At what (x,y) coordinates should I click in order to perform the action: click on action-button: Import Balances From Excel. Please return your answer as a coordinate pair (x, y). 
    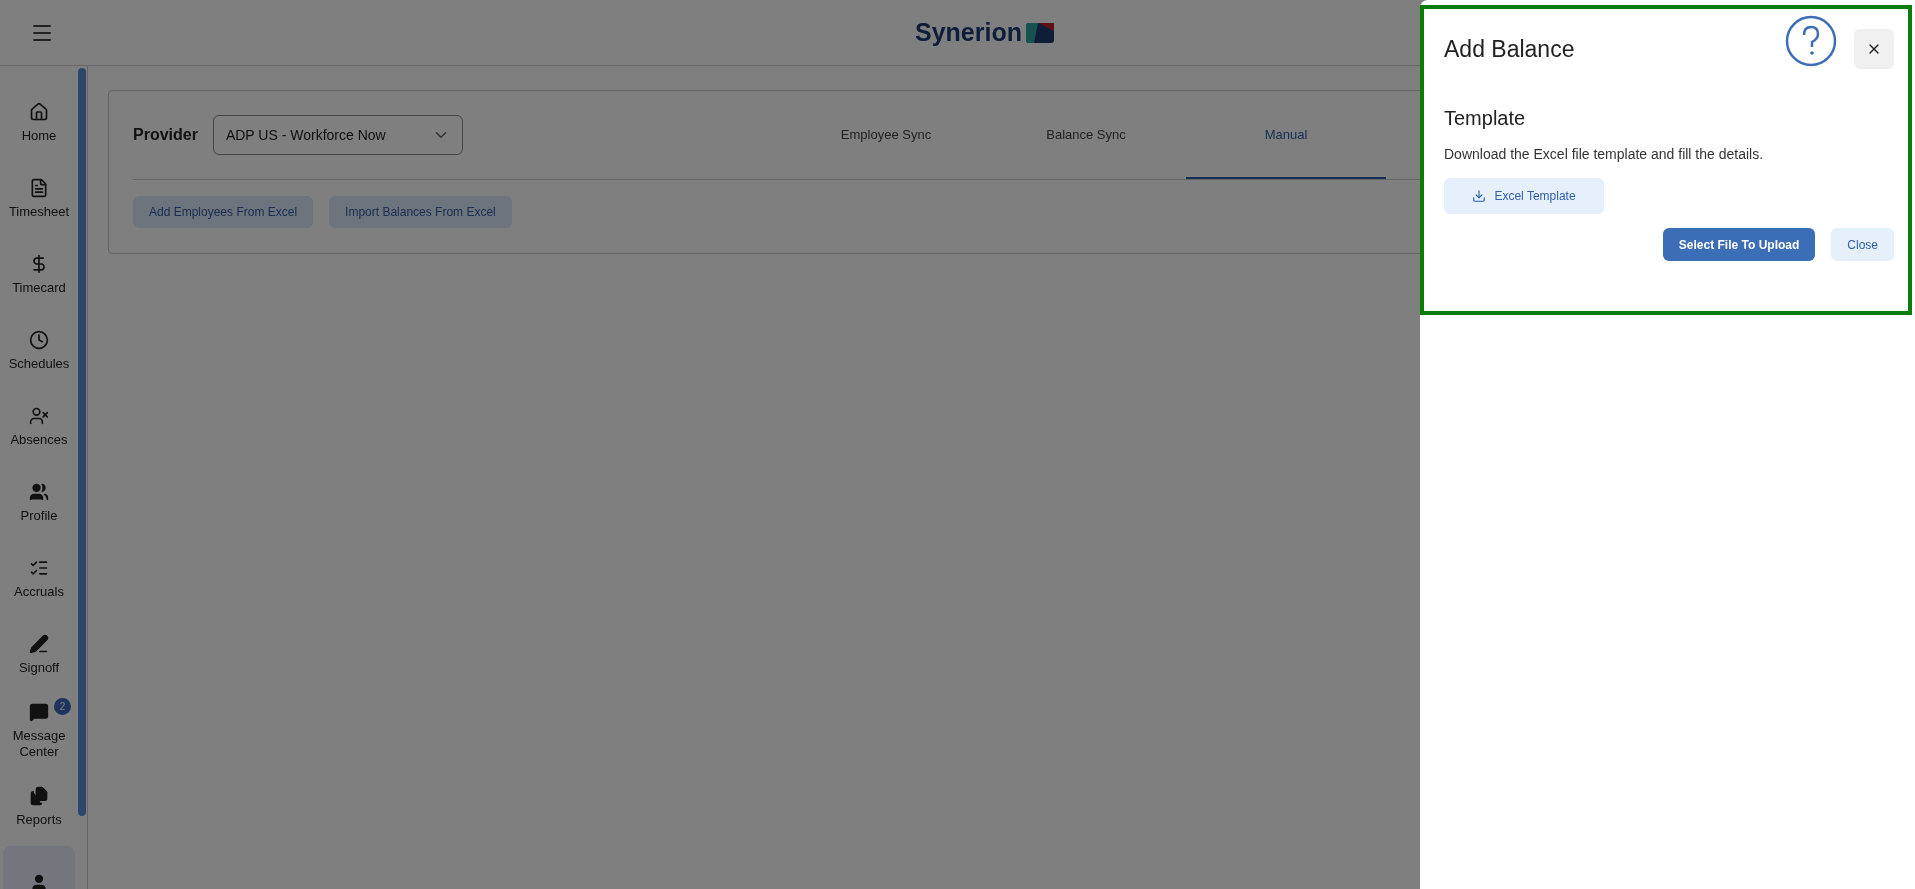
    Looking at the image, I should click on (420, 212).